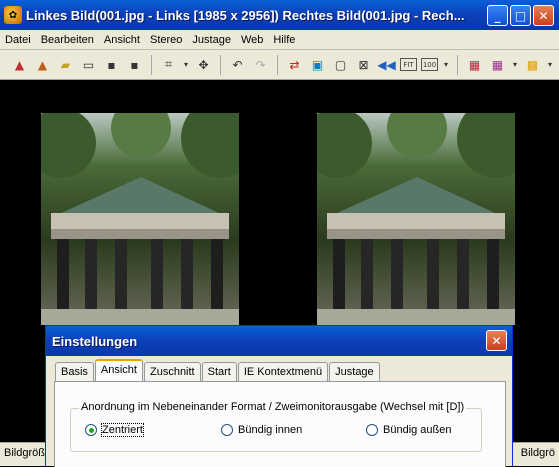  I want to click on radio-buendig-innen: Bündig innen, so click(261, 430).